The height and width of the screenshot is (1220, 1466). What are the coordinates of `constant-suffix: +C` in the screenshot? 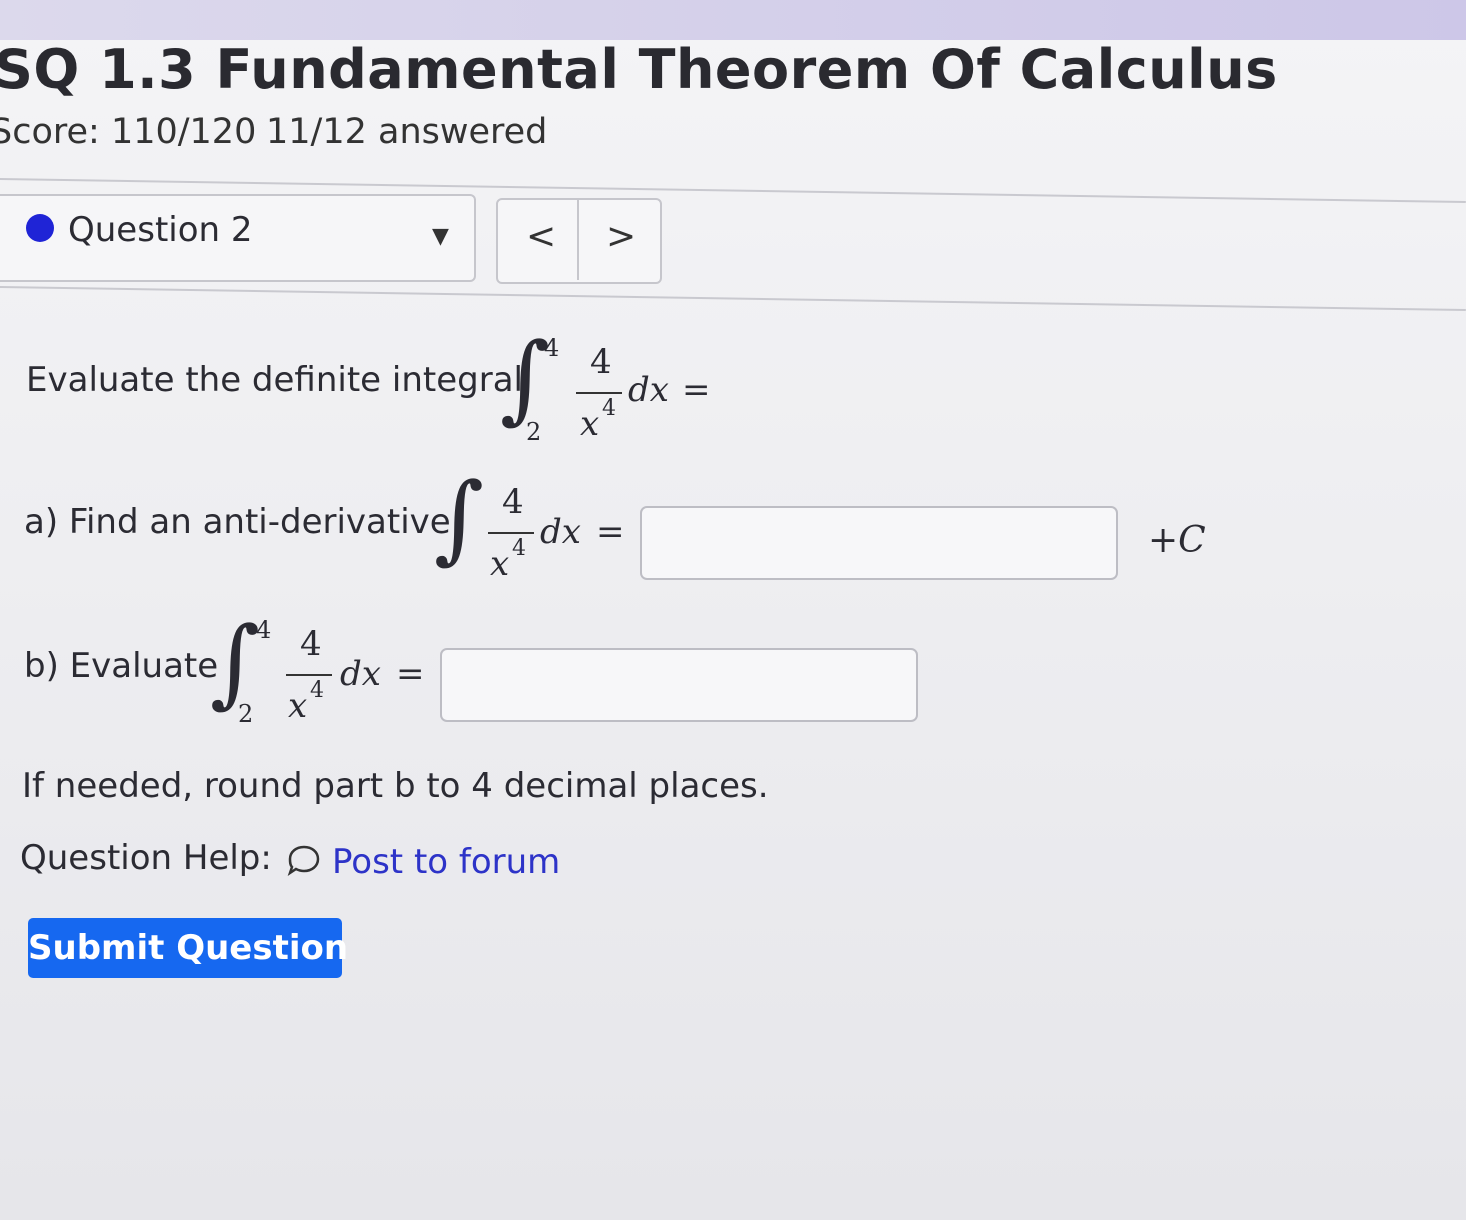 It's located at (1177, 540).